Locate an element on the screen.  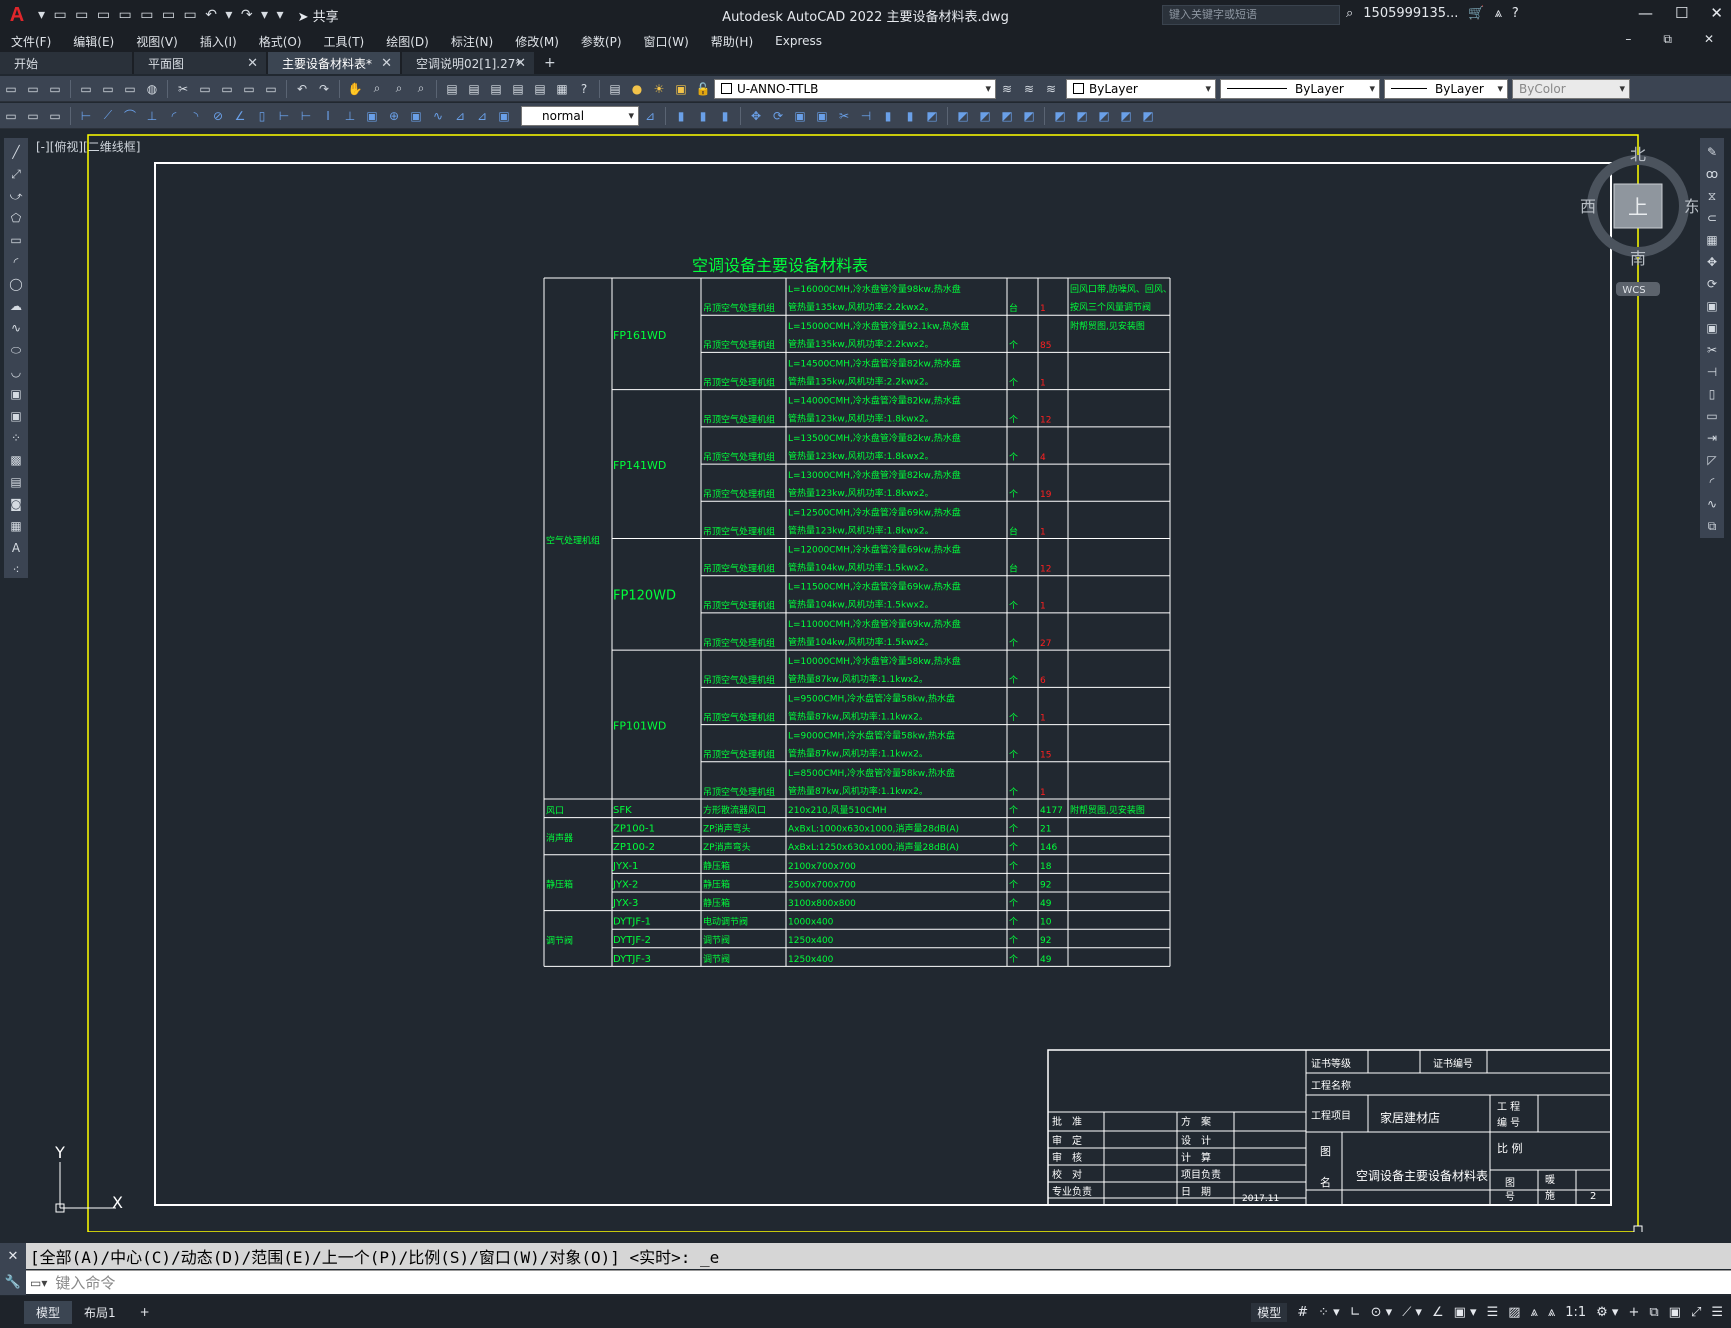
lineweight-icon: ☰ is located at coordinates (1493, 1312).